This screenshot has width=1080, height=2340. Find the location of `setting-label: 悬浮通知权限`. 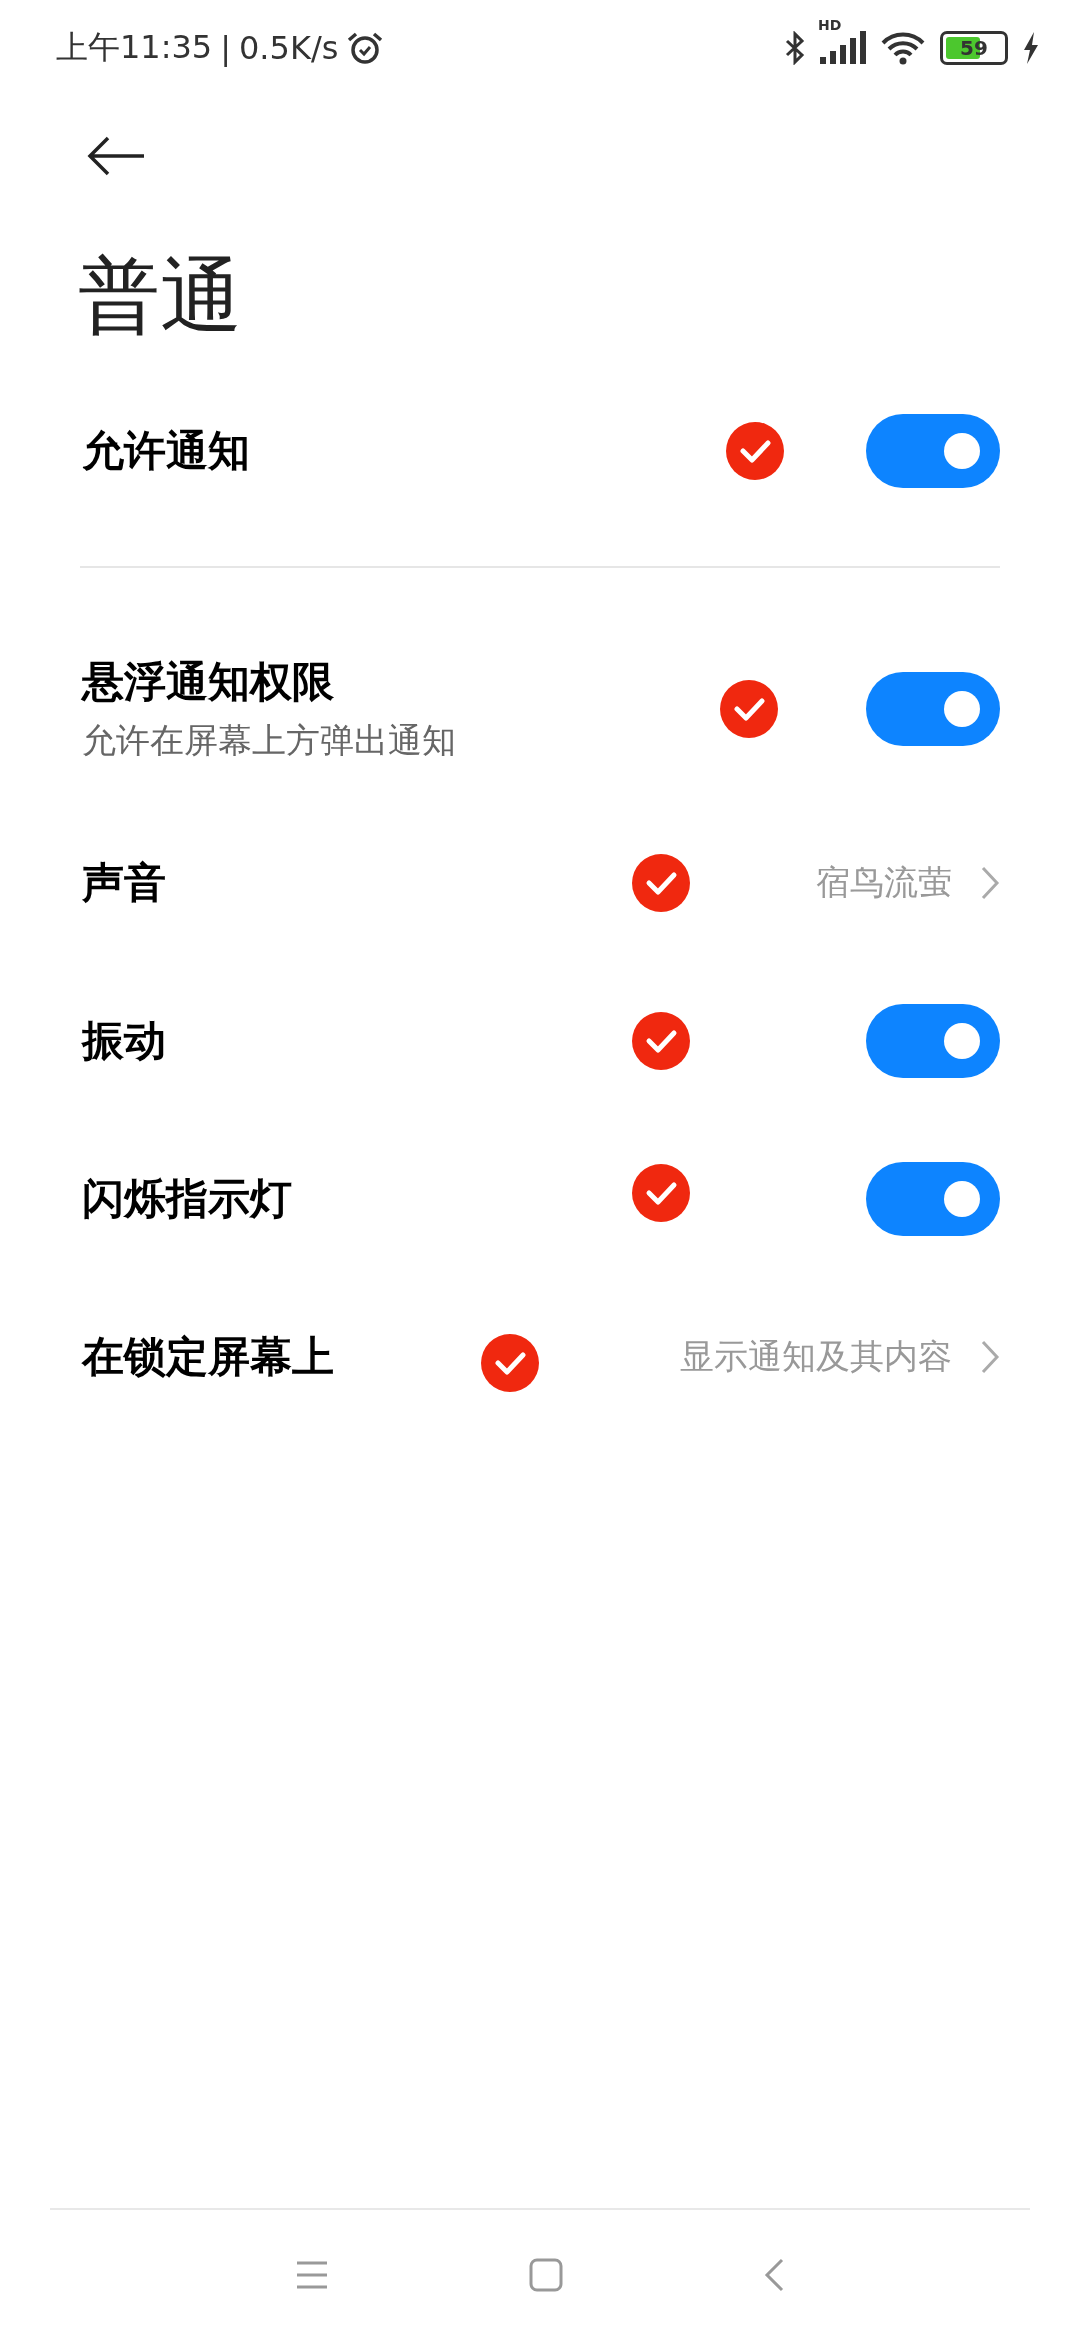

setting-label: 悬浮通知权限 is located at coordinates (208, 682).